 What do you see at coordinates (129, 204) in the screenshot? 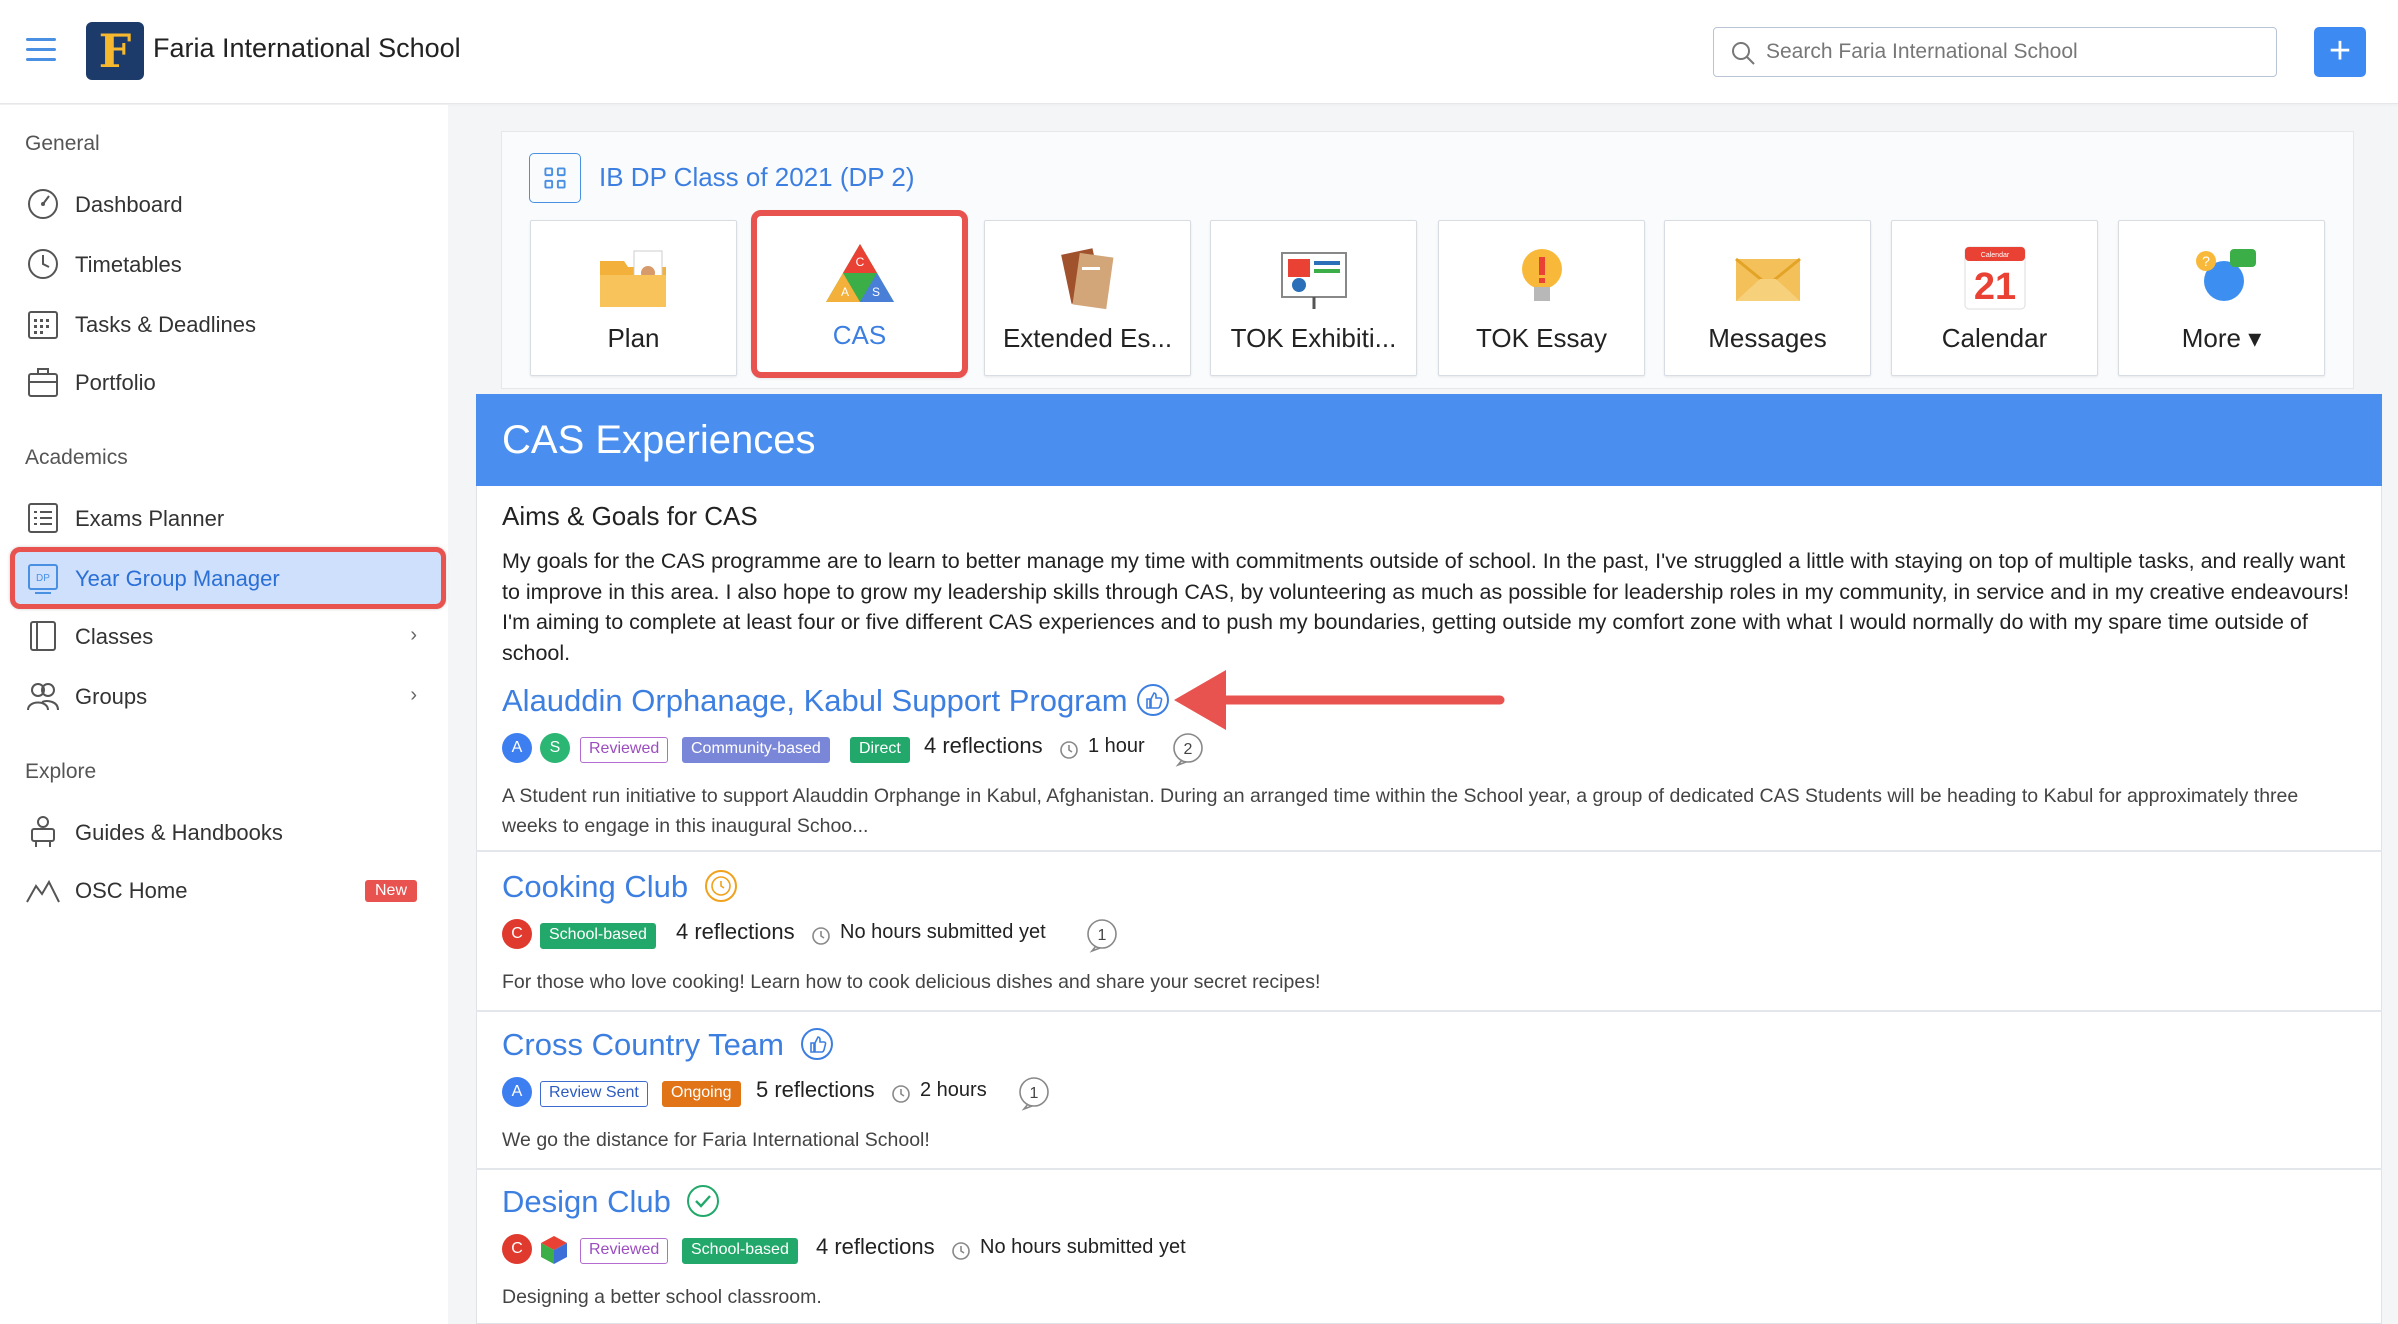
I see `sidebar-item-label: Dashboard` at bounding box center [129, 204].